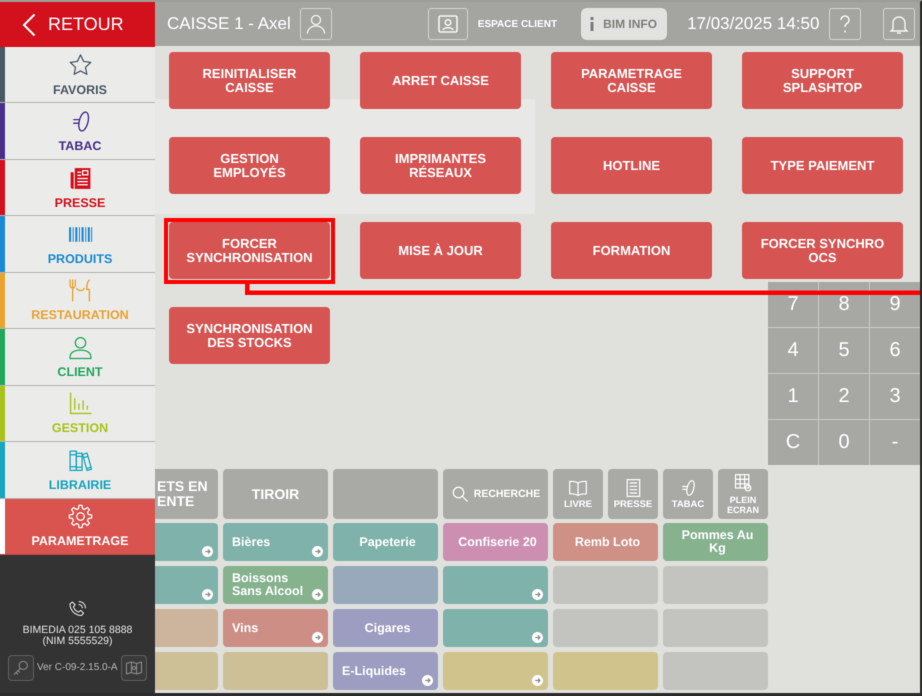  I want to click on id-card-icon, so click(448, 24).